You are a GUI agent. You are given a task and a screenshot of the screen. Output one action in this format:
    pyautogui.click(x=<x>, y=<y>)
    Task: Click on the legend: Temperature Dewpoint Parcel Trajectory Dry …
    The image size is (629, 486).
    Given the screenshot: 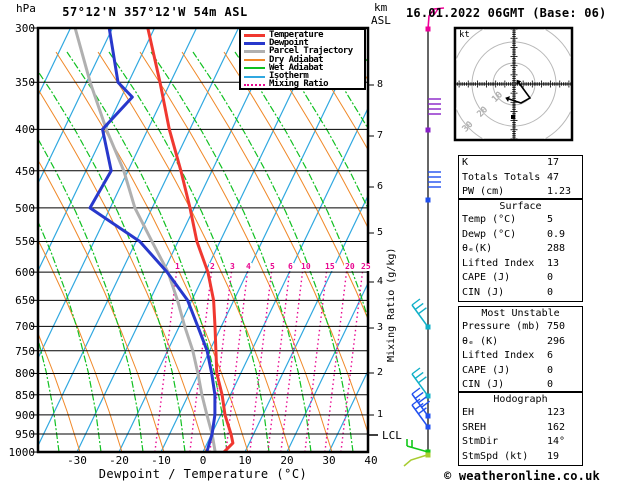 What is the action you would take?
    pyautogui.click(x=302, y=59)
    